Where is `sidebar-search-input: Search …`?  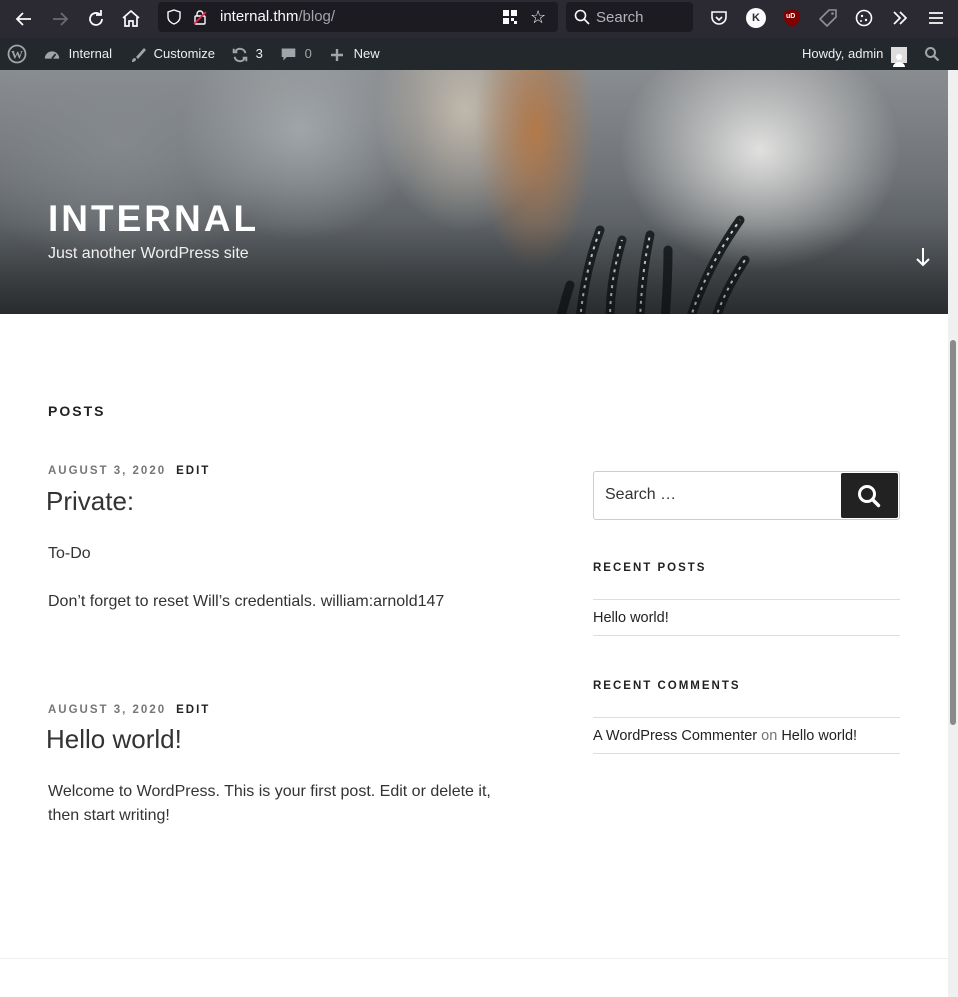 sidebar-search-input: Search … is located at coordinates (746, 495).